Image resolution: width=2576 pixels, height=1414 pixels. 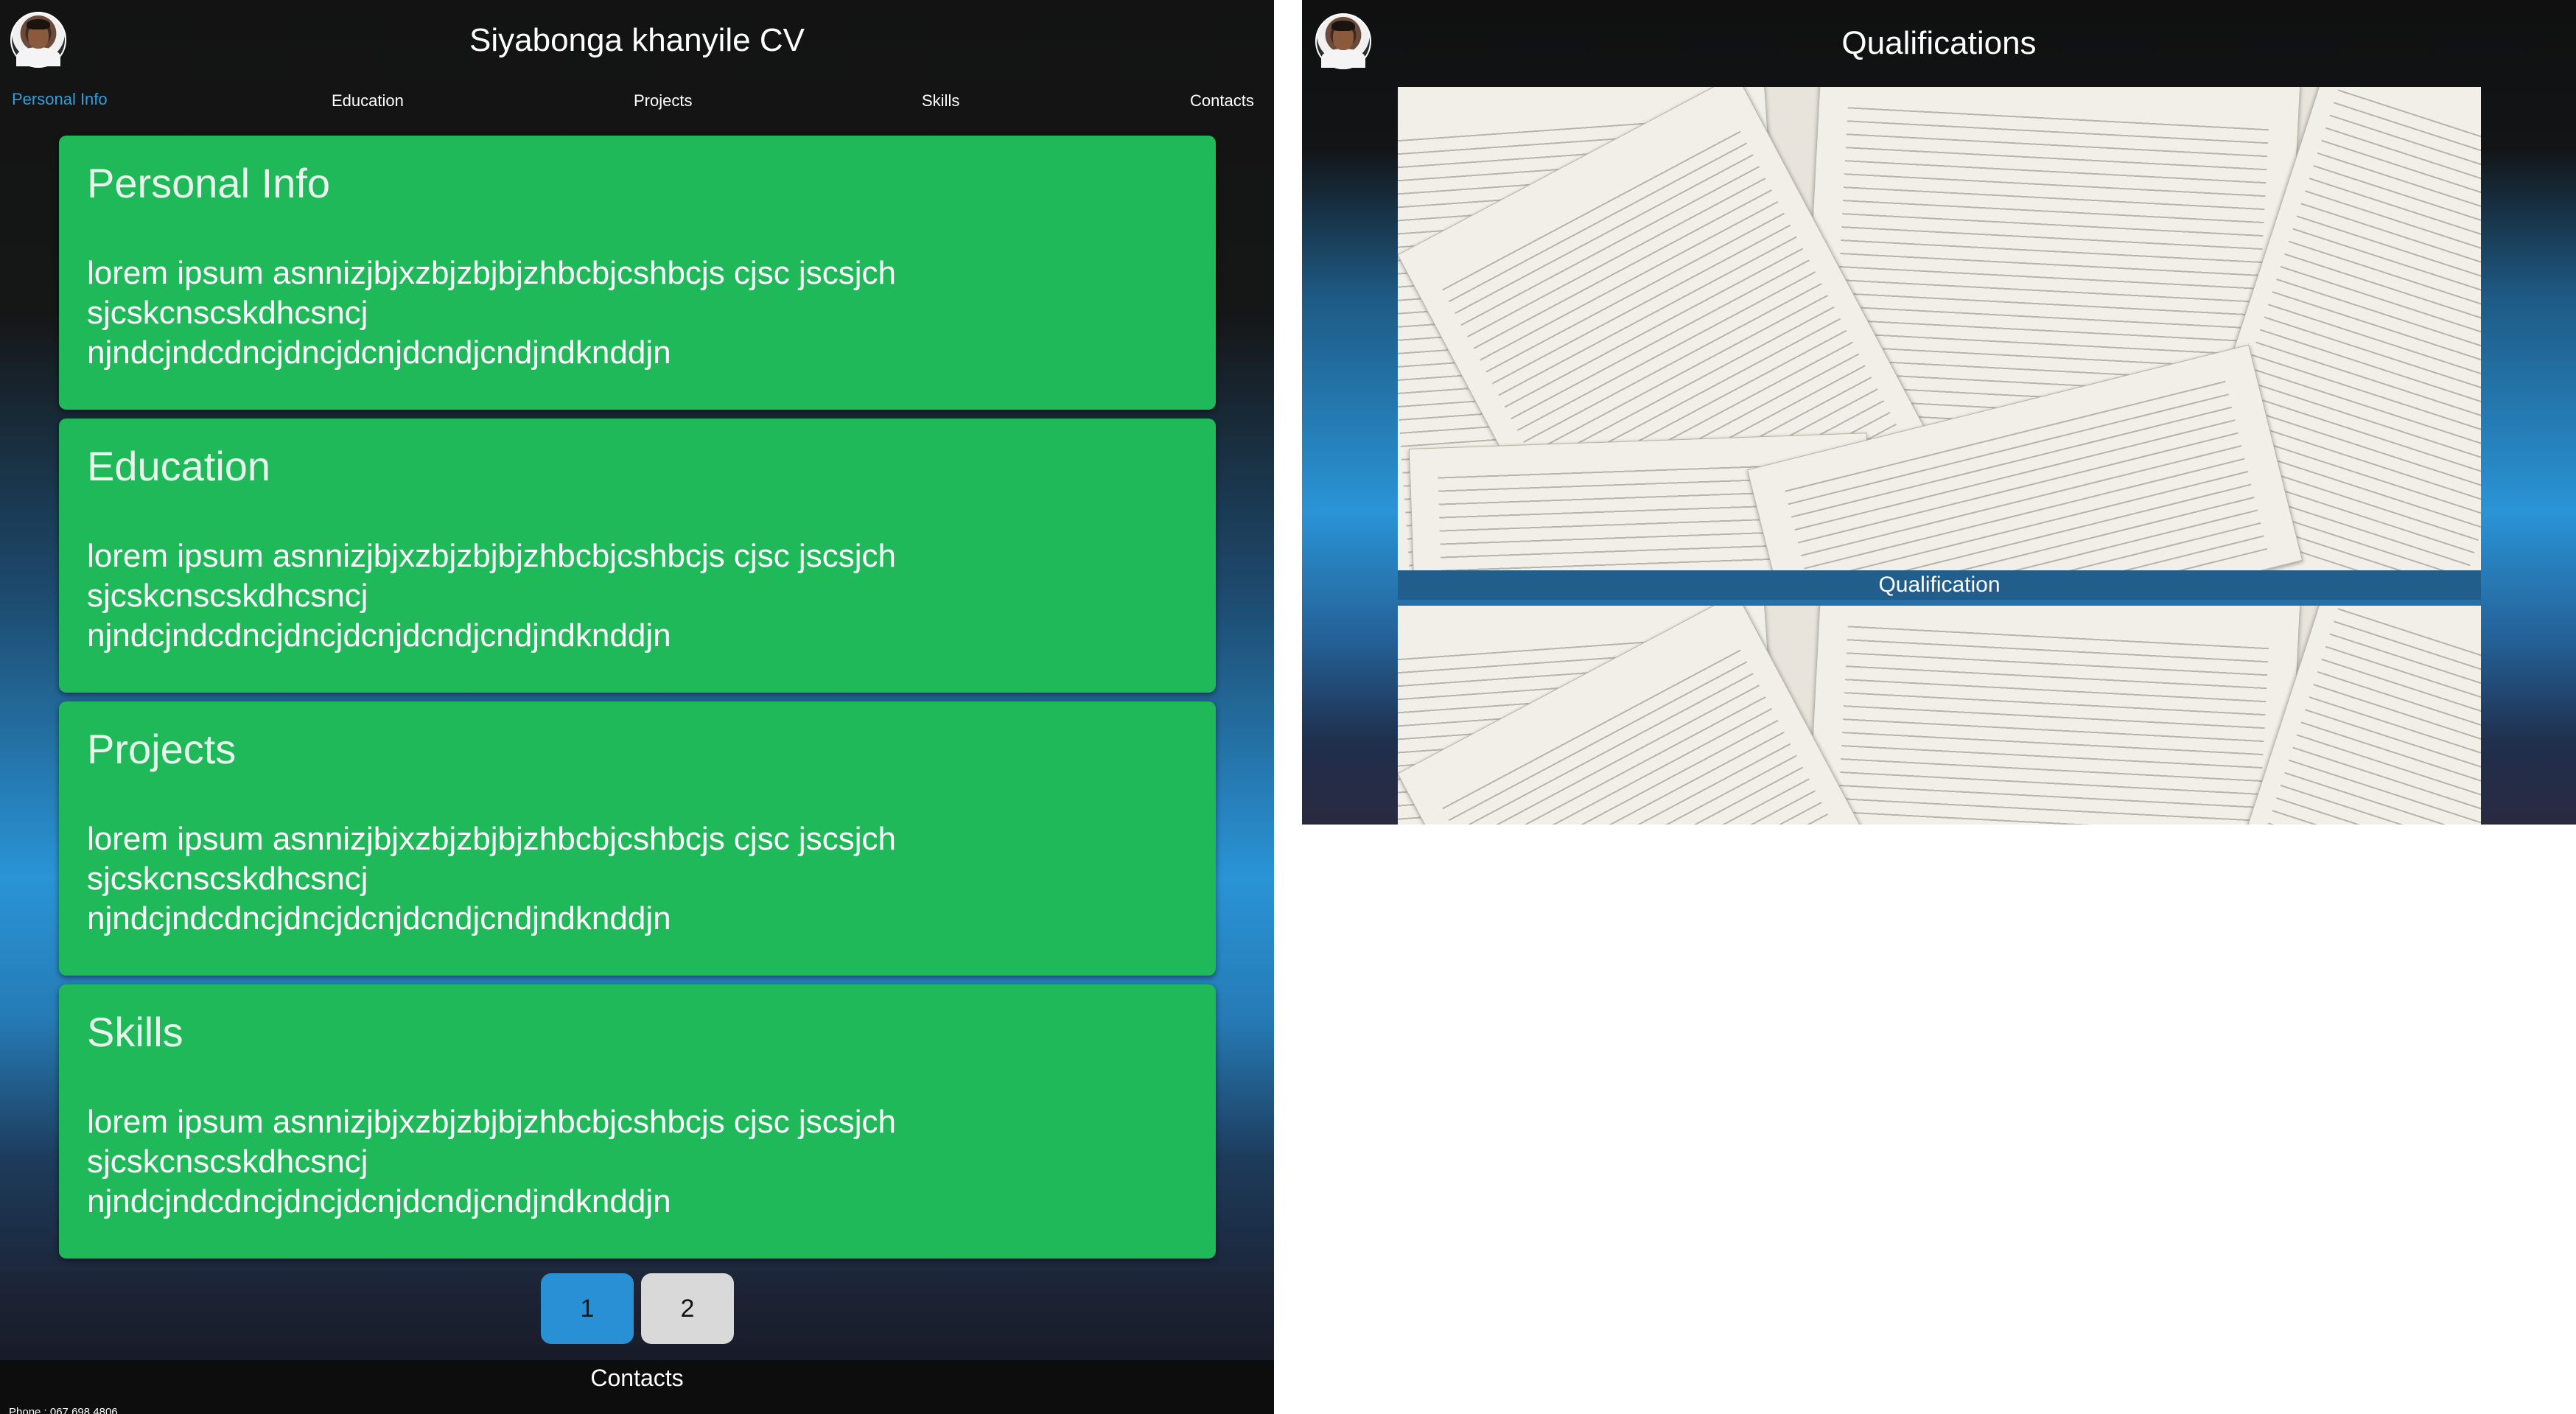 What do you see at coordinates (687, 1308) in the screenshot?
I see `page-2-button: 2` at bounding box center [687, 1308].